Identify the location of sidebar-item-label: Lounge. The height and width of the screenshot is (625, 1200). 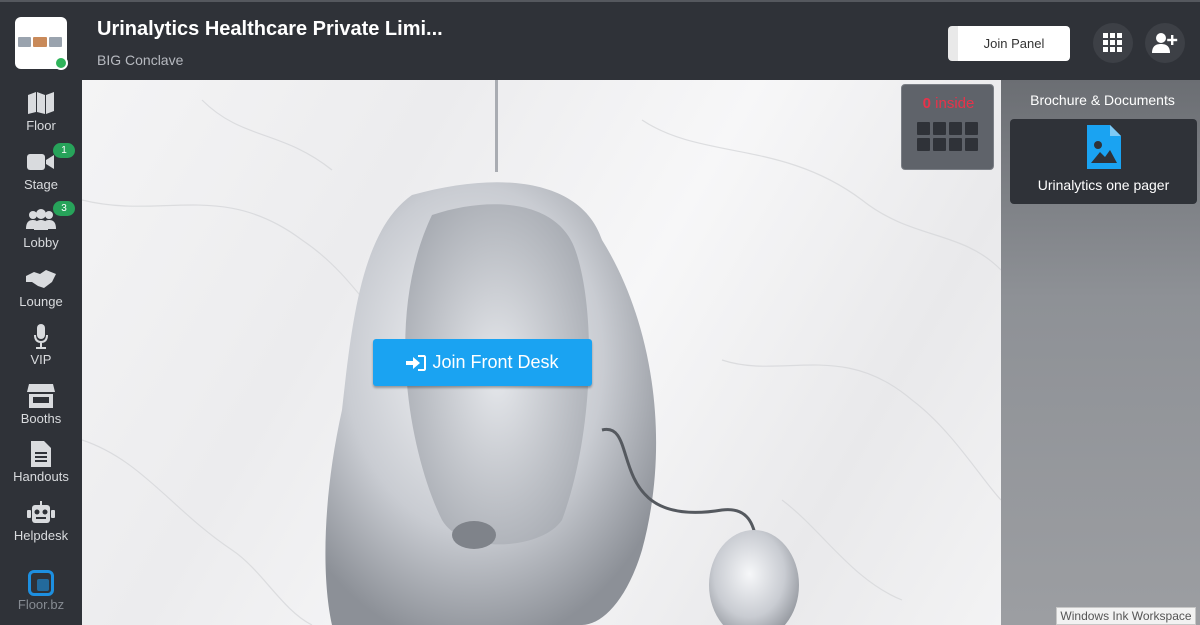
(41, 301).